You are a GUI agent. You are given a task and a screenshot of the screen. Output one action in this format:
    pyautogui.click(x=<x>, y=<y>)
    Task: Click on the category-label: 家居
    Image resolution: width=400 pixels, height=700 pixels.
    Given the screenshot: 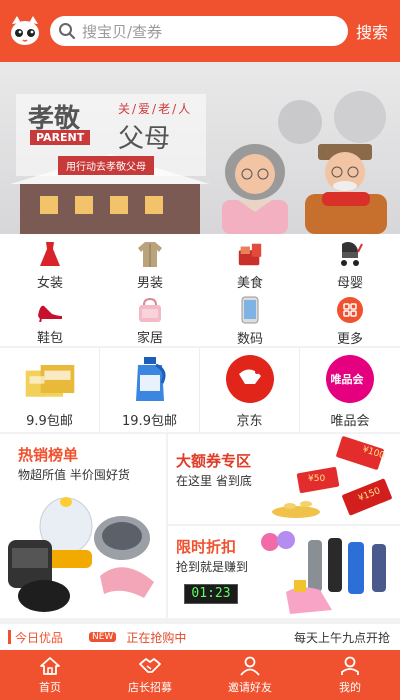 What is the action you would take?
    pyautogui.click(x=149, y=338)
    